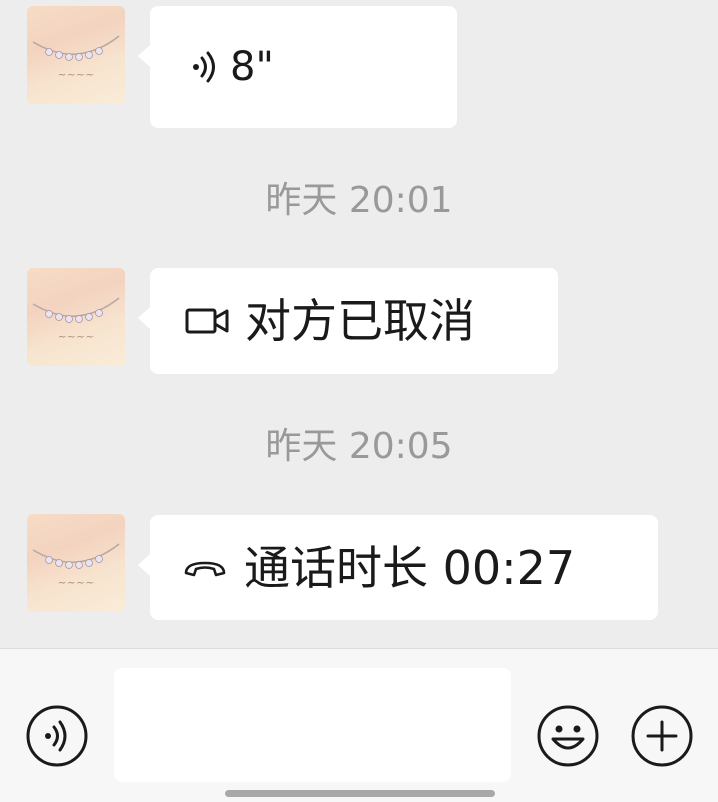 Image resolution: width=718 pixels, height=802 pixels. Describe the element at coordinates (359, 200) in the screenshot. I see `timestamp: 昨天 20:01` at that location.